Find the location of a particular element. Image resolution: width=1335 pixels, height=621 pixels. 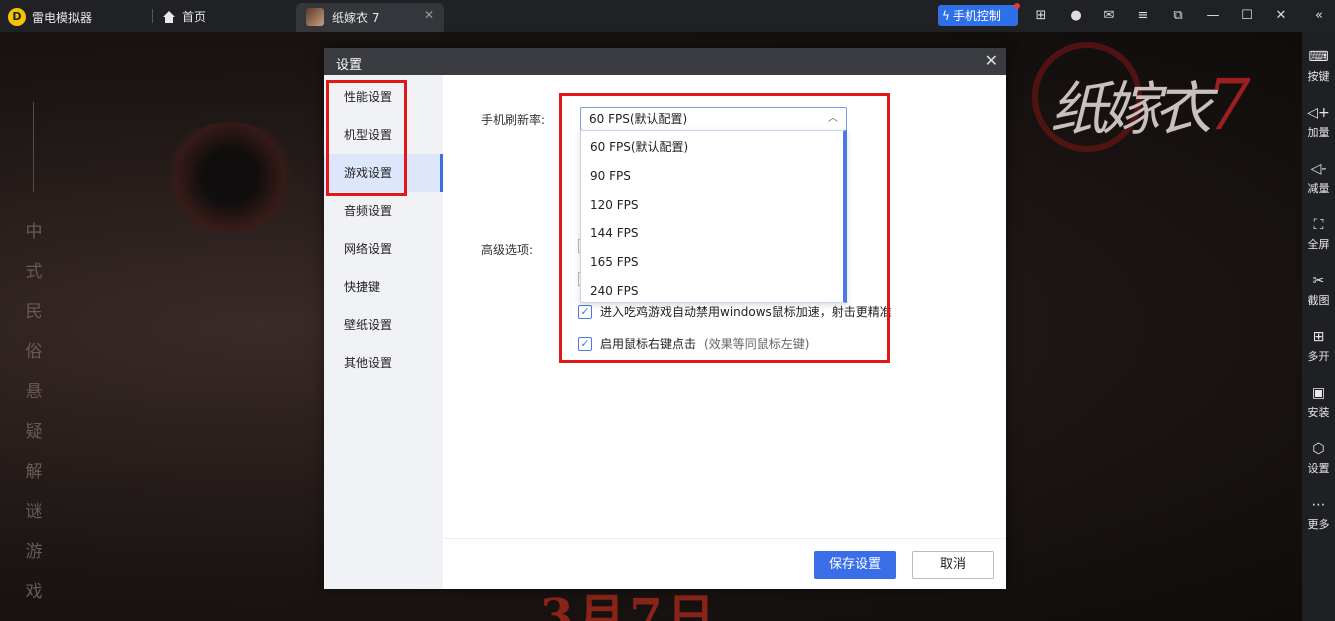

option-60fps: 60 FPS(默认配置) is located at coordinates (712, 147).